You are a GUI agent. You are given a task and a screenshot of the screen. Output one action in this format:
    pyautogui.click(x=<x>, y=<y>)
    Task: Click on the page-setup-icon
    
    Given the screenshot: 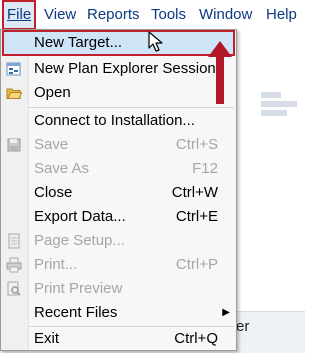 What is the action you would take?
    pyautogui.click(x=14, y=241)
    